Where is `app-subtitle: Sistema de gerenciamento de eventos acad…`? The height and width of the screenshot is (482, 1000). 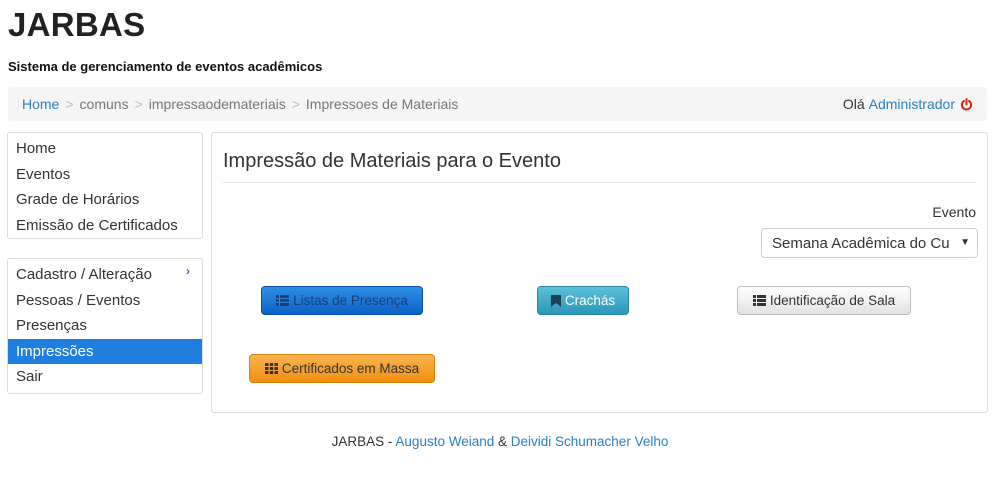
app-subtitle: Sistema de gerenciamento de eventos acad… is located at coordinates (165, 66).